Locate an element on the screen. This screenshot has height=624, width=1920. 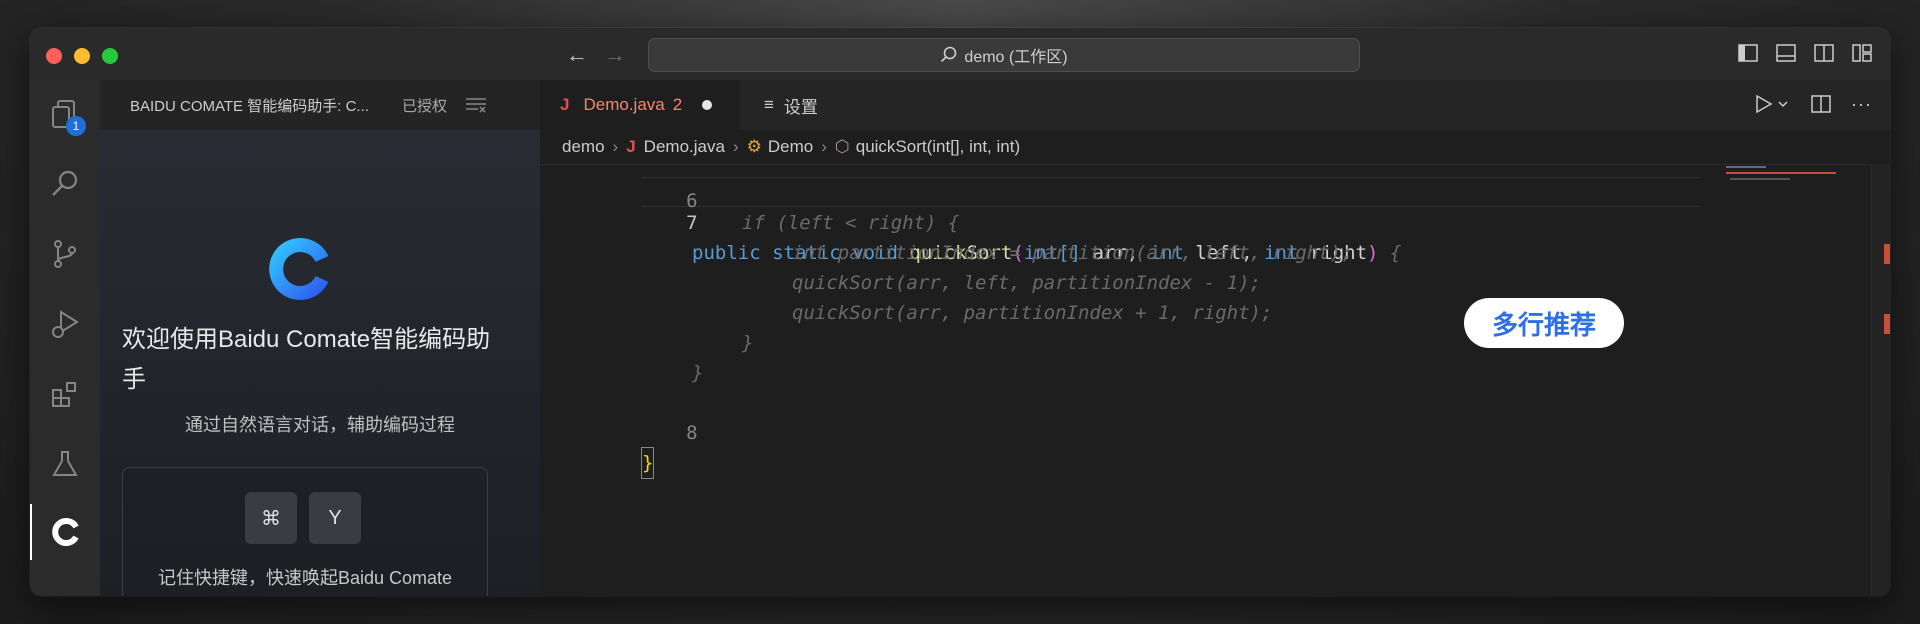
breadcrumb-folder: demo is located at coordinates (583, 147).